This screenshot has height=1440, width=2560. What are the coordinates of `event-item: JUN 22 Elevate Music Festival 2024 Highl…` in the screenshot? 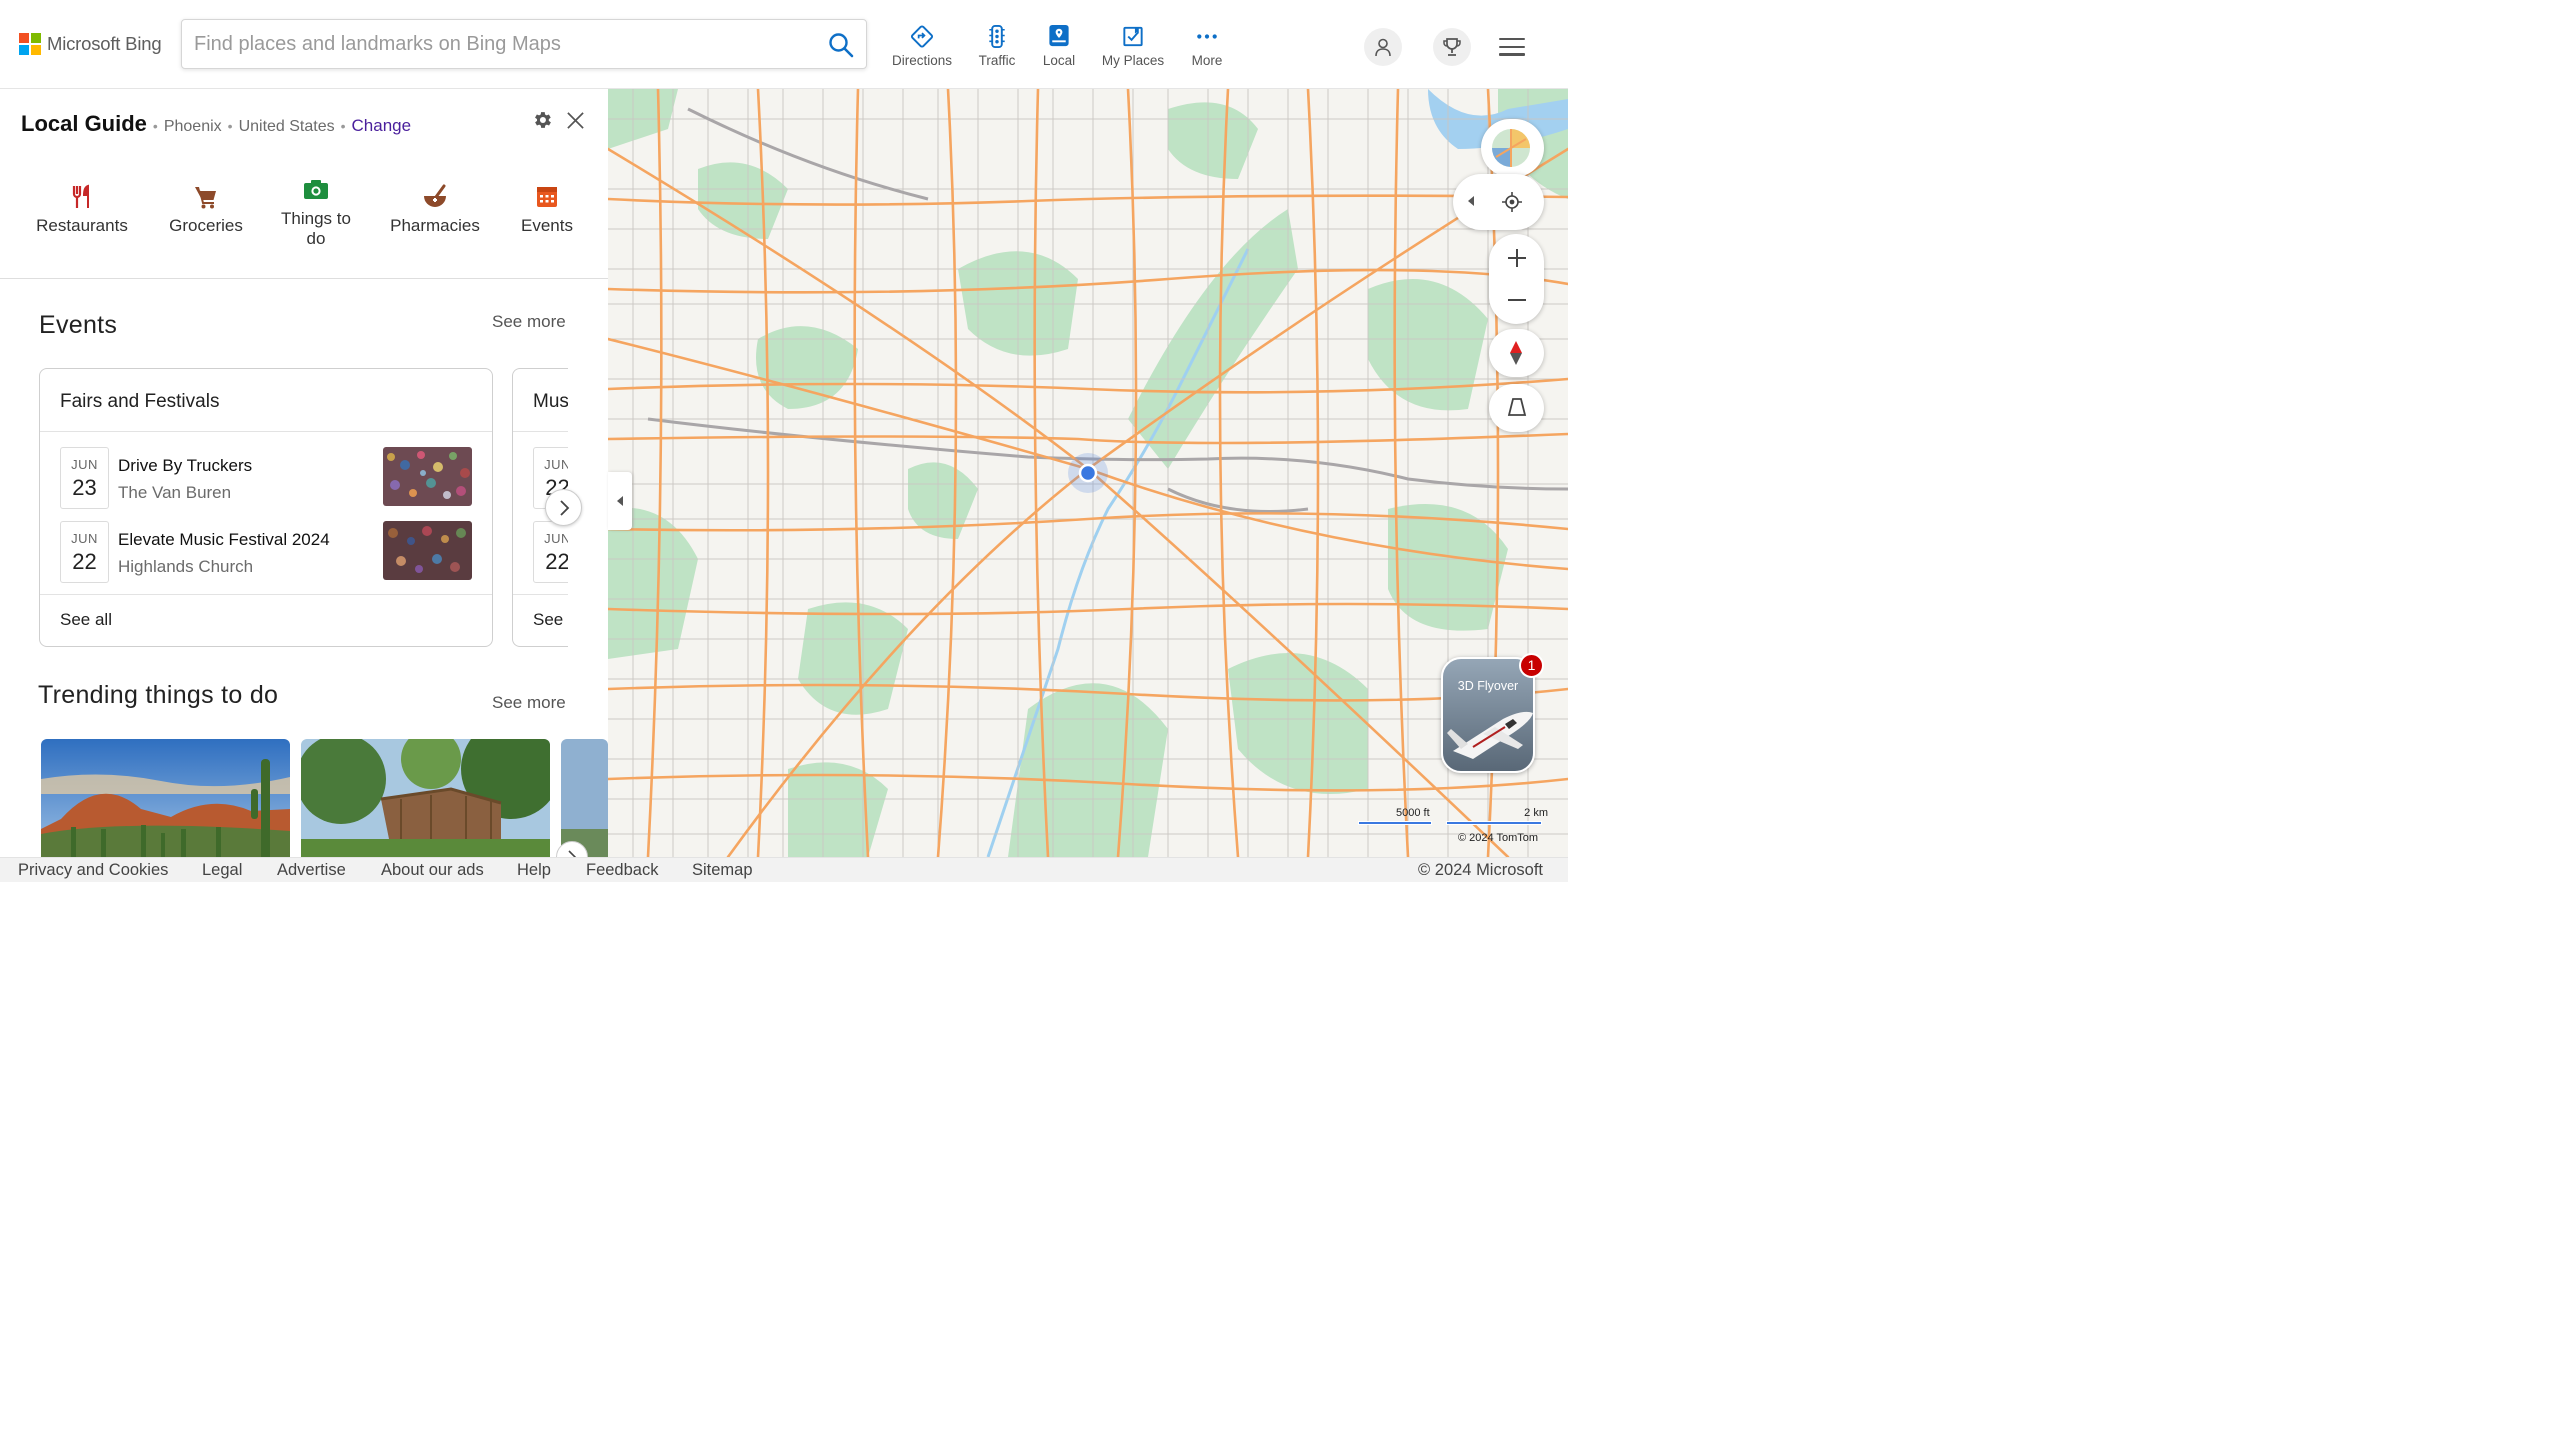 It's located at (270, 552).